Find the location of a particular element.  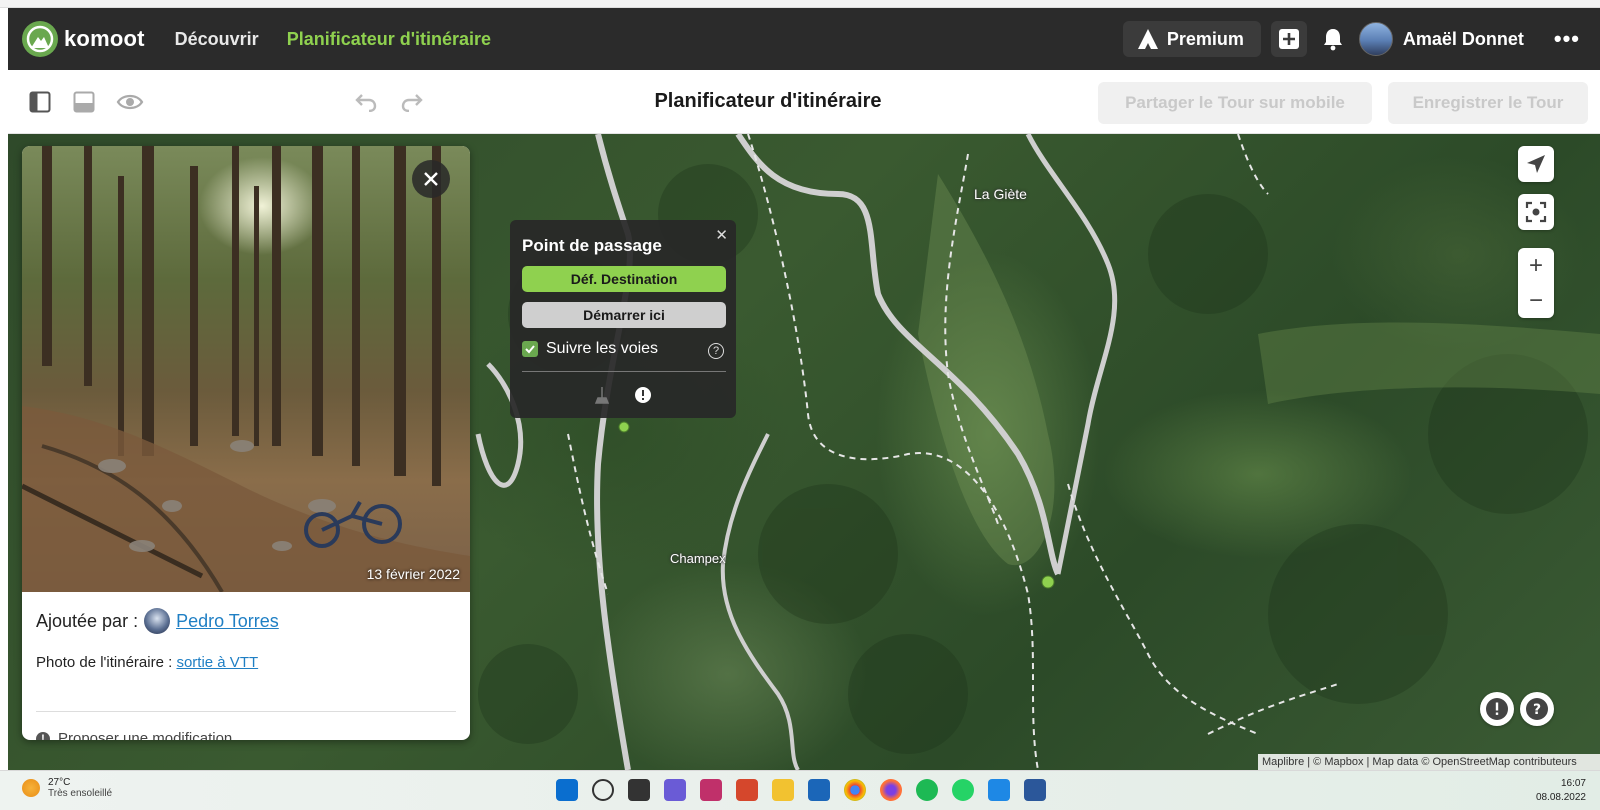

propose-label: Proposer une modification is located at coordinates (145, 735).